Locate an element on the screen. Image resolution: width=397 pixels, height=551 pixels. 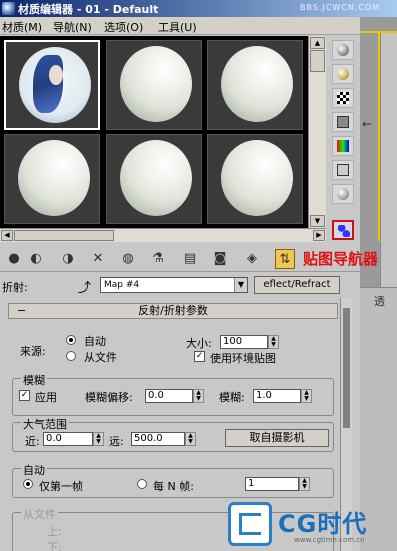
get-material-icon: ● is located at coordinates (14, 259).